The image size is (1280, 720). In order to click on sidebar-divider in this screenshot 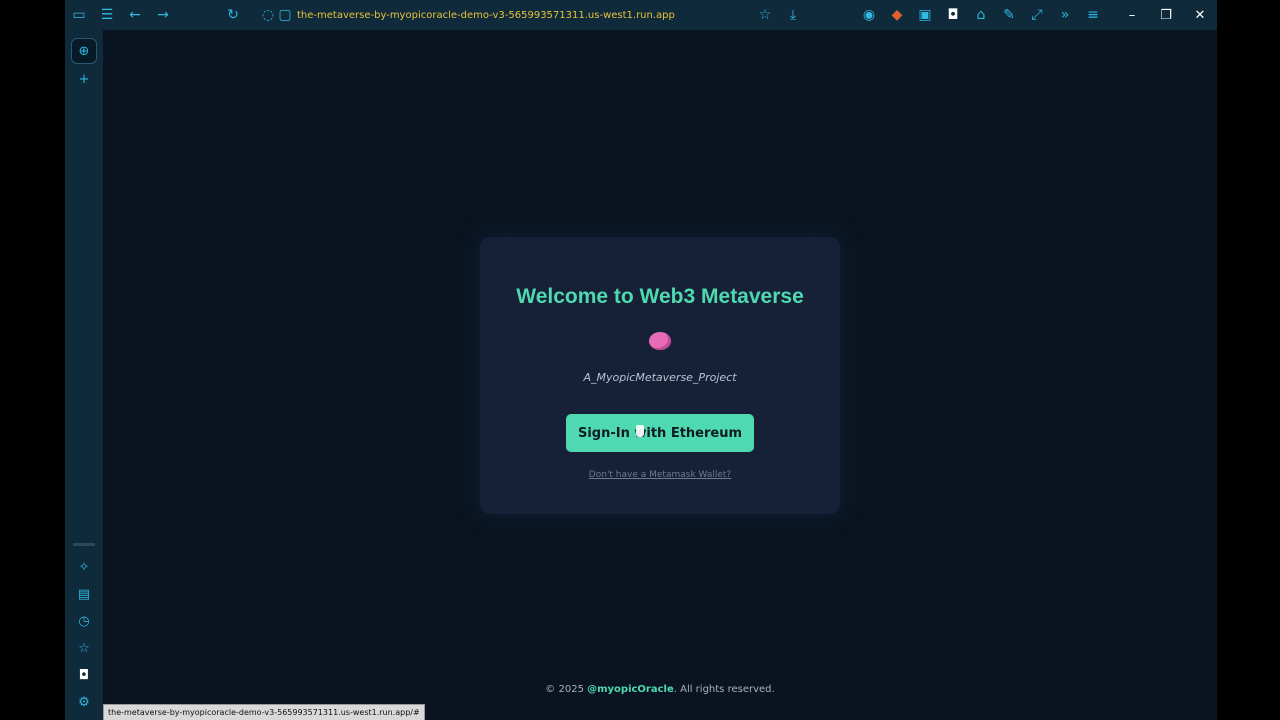, I will do `click(84, 544)`.